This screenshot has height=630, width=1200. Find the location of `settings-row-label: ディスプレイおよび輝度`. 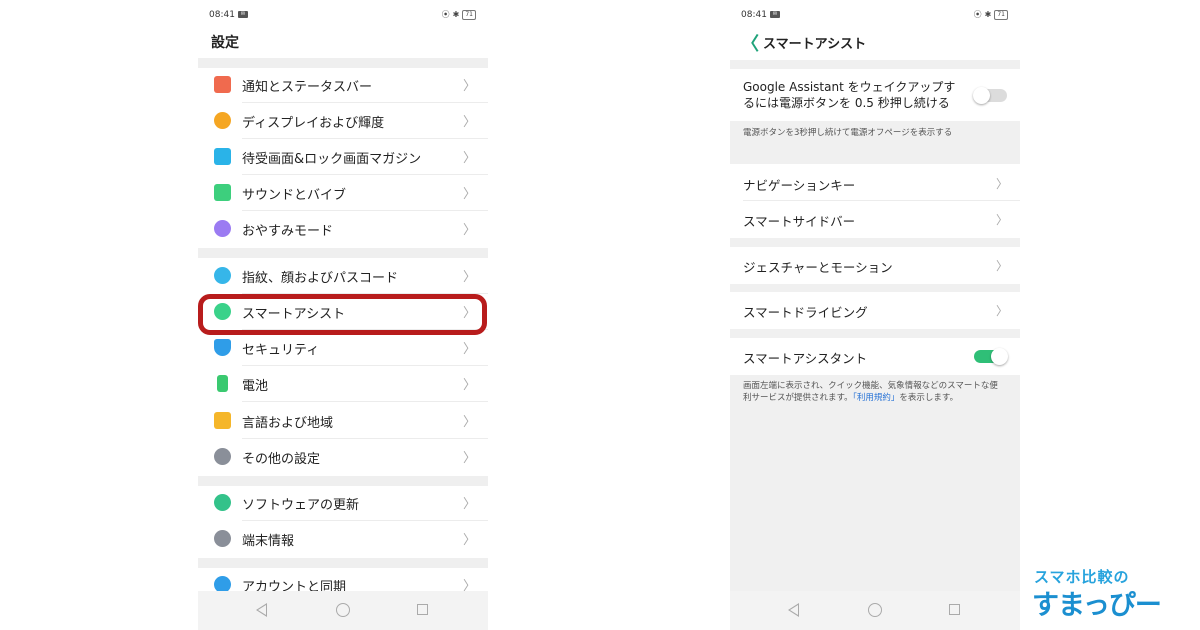

settings-row-label: ディスプレイおよび輝度 is located at coordinates (313, 123).